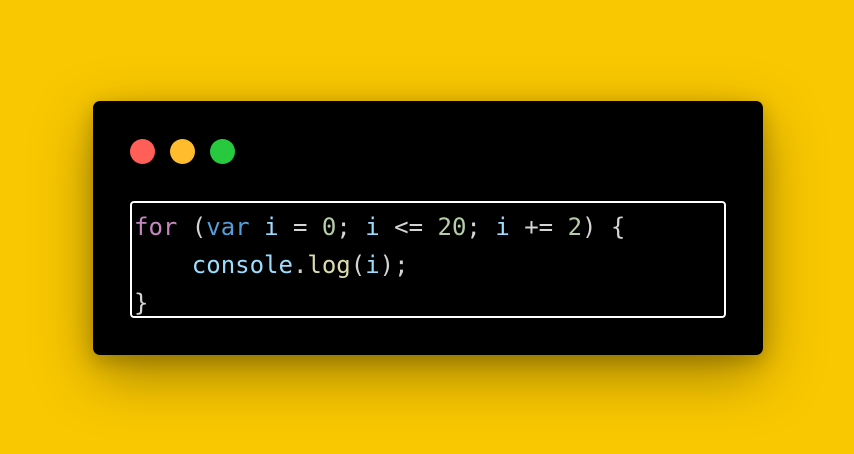 This screenshot has width=854, height=454. What do you see at coordinates (575, 227) in the screenshot?
I see `code-token-num: 2` at bounding box center [575, 227].